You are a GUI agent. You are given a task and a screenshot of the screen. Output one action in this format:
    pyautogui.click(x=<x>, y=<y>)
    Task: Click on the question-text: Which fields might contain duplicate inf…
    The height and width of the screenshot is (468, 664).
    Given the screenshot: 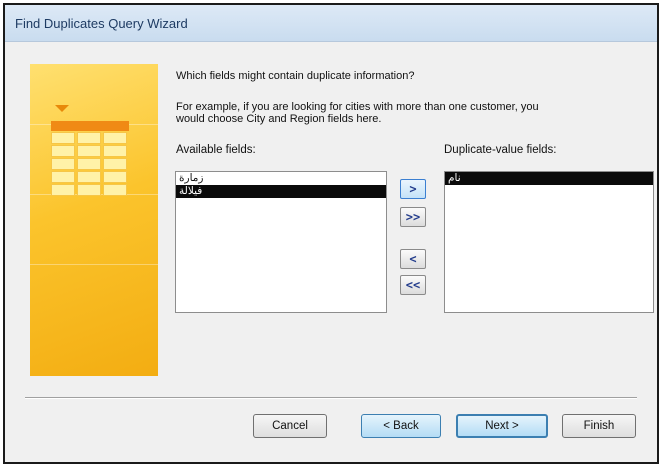 What is the action you would take?
    pyautogui.click(x=295, y=76)
    